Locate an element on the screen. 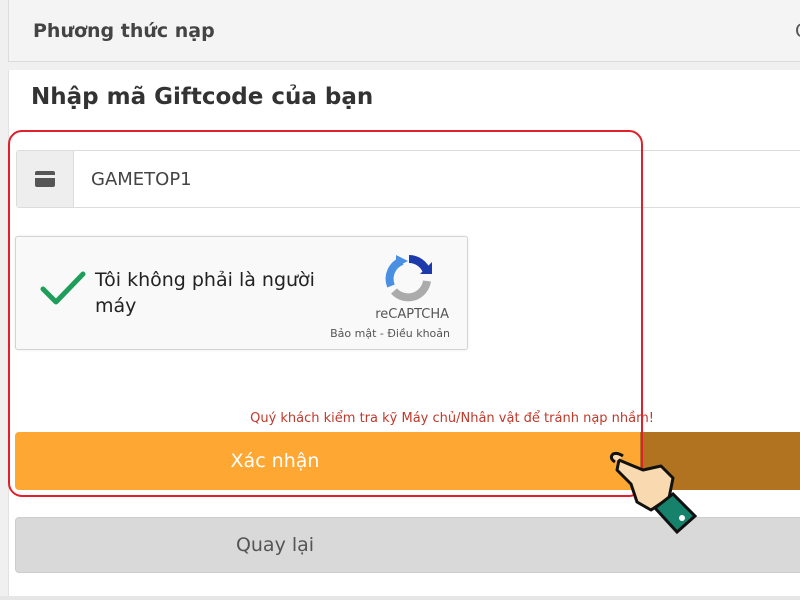 This screenshot has width=800, height=600. pointing-hand-icon is located at coordinates (653, 487).